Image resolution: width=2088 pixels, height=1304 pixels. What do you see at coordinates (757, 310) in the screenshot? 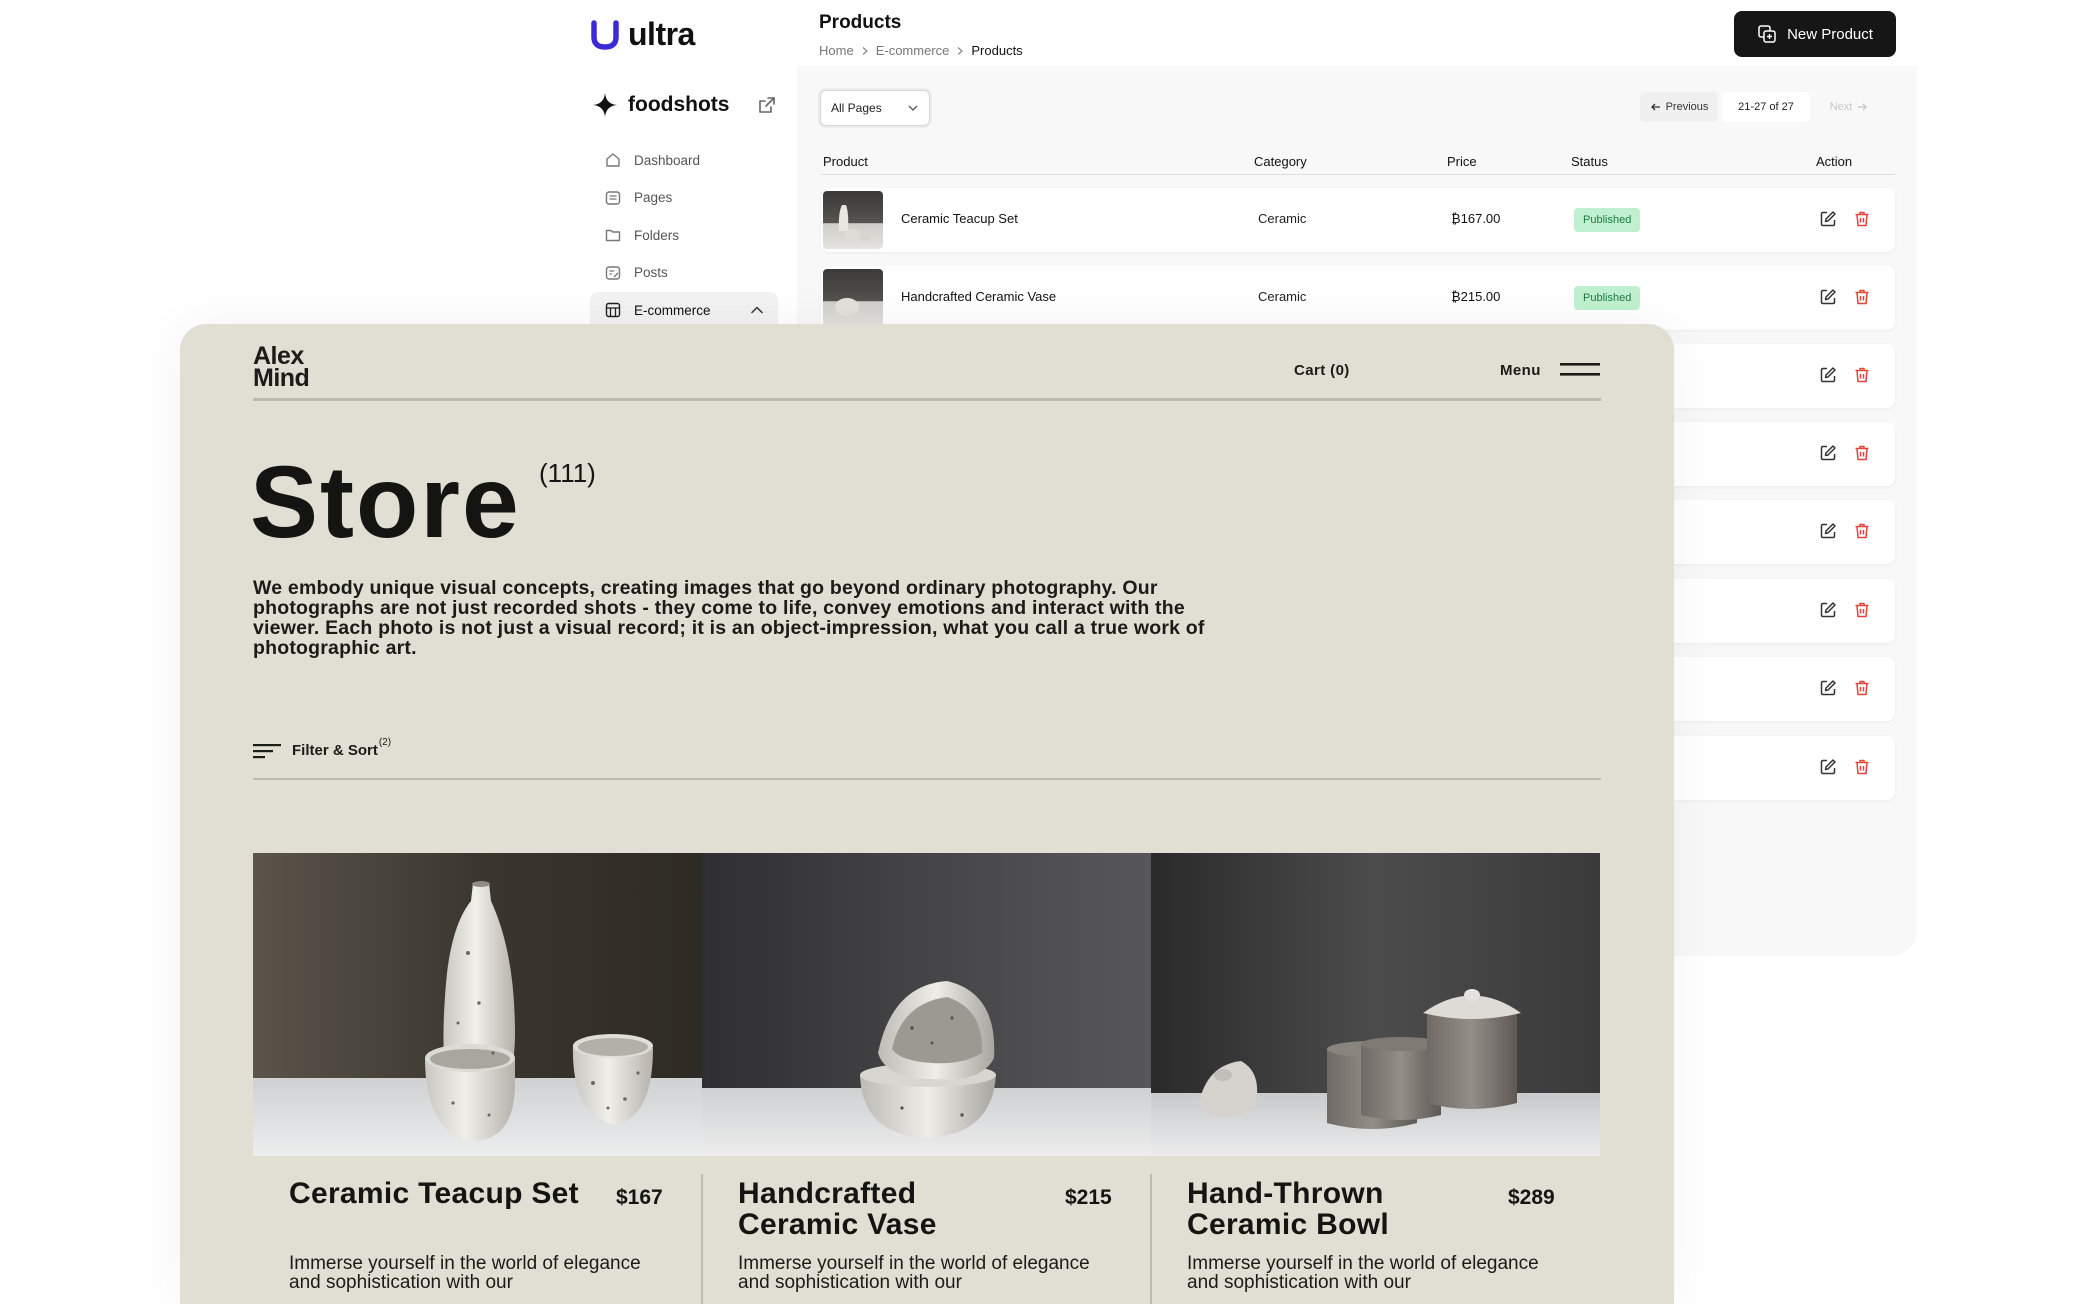
I see `chevron-up-icon` at bounding box center [757, 310].